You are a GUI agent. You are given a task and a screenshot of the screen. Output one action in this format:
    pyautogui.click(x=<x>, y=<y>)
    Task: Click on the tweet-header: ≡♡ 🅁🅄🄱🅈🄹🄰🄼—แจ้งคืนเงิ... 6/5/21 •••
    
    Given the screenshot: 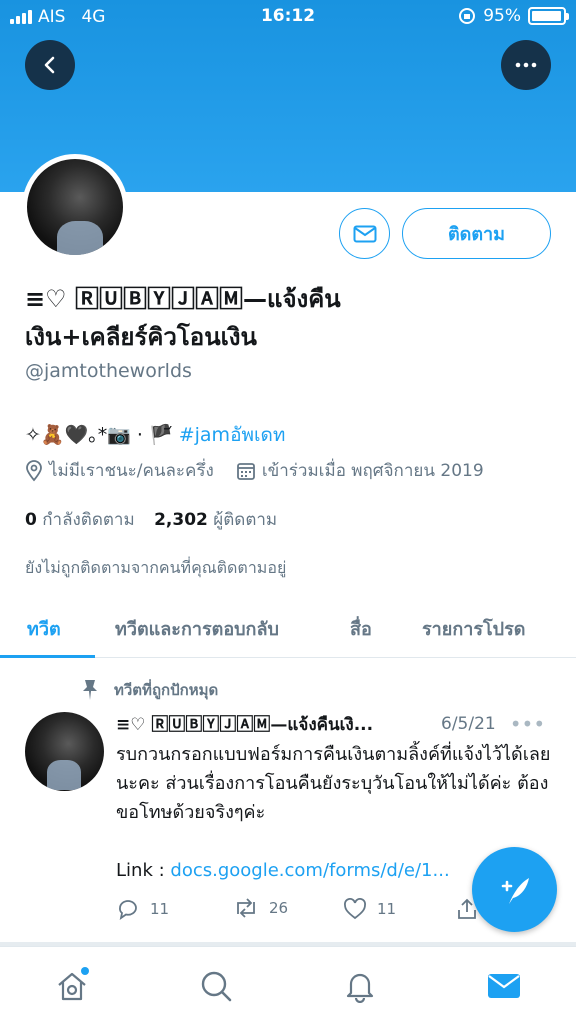 What is the action you would take?
    pyautogui.click(x=336, y=724)
    